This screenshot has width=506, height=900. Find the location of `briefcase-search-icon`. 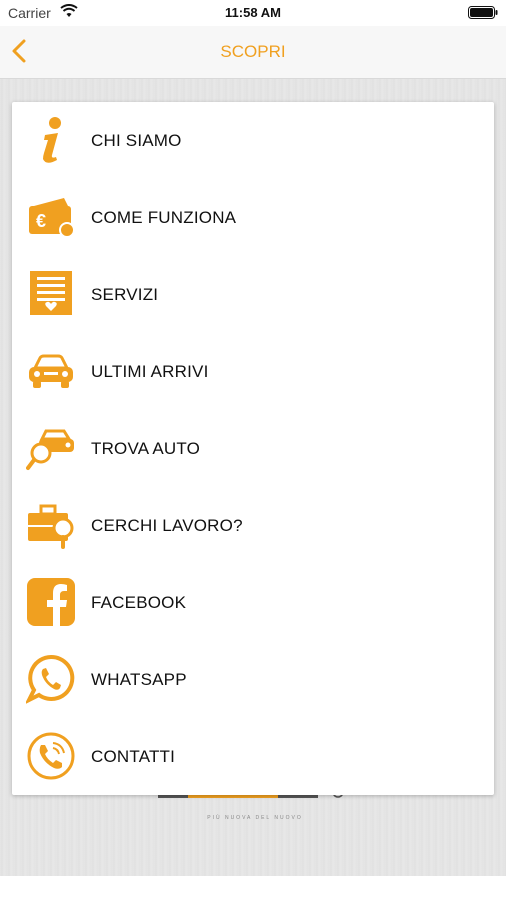

briefcase-search-icon is located at coordinates (51, 526).